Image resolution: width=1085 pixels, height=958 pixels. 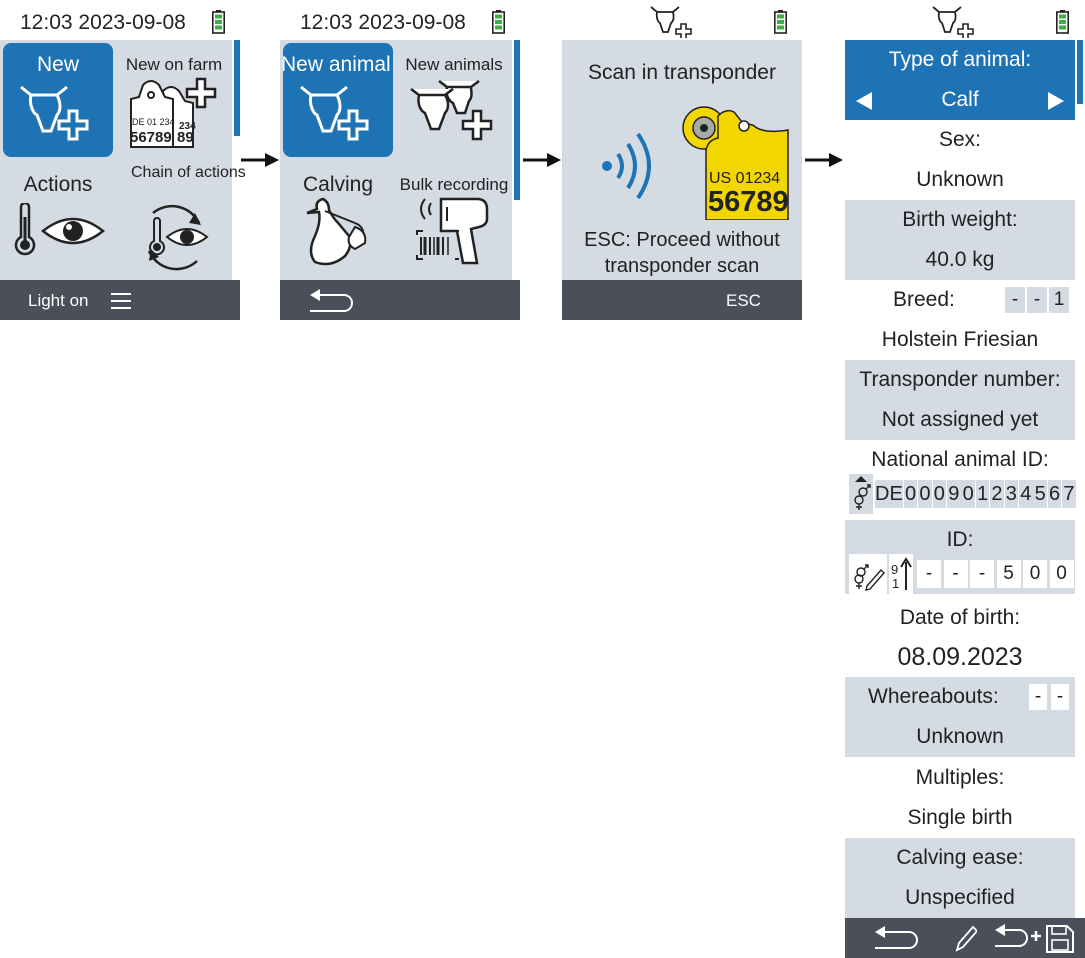 I want to click on footer-bar: Light on, so click(x=120, y=300).